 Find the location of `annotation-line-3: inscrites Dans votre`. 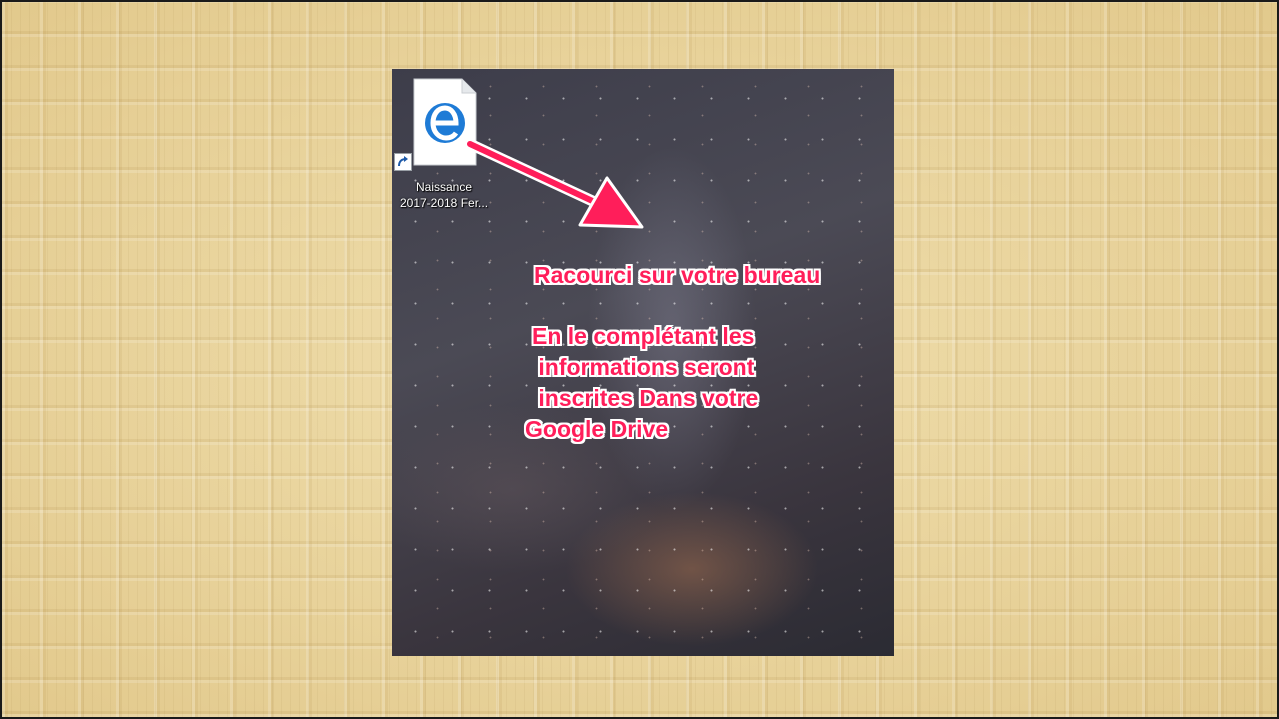

annotation-line-3: inscrites Dans votre is located at coordinates (645, 398).